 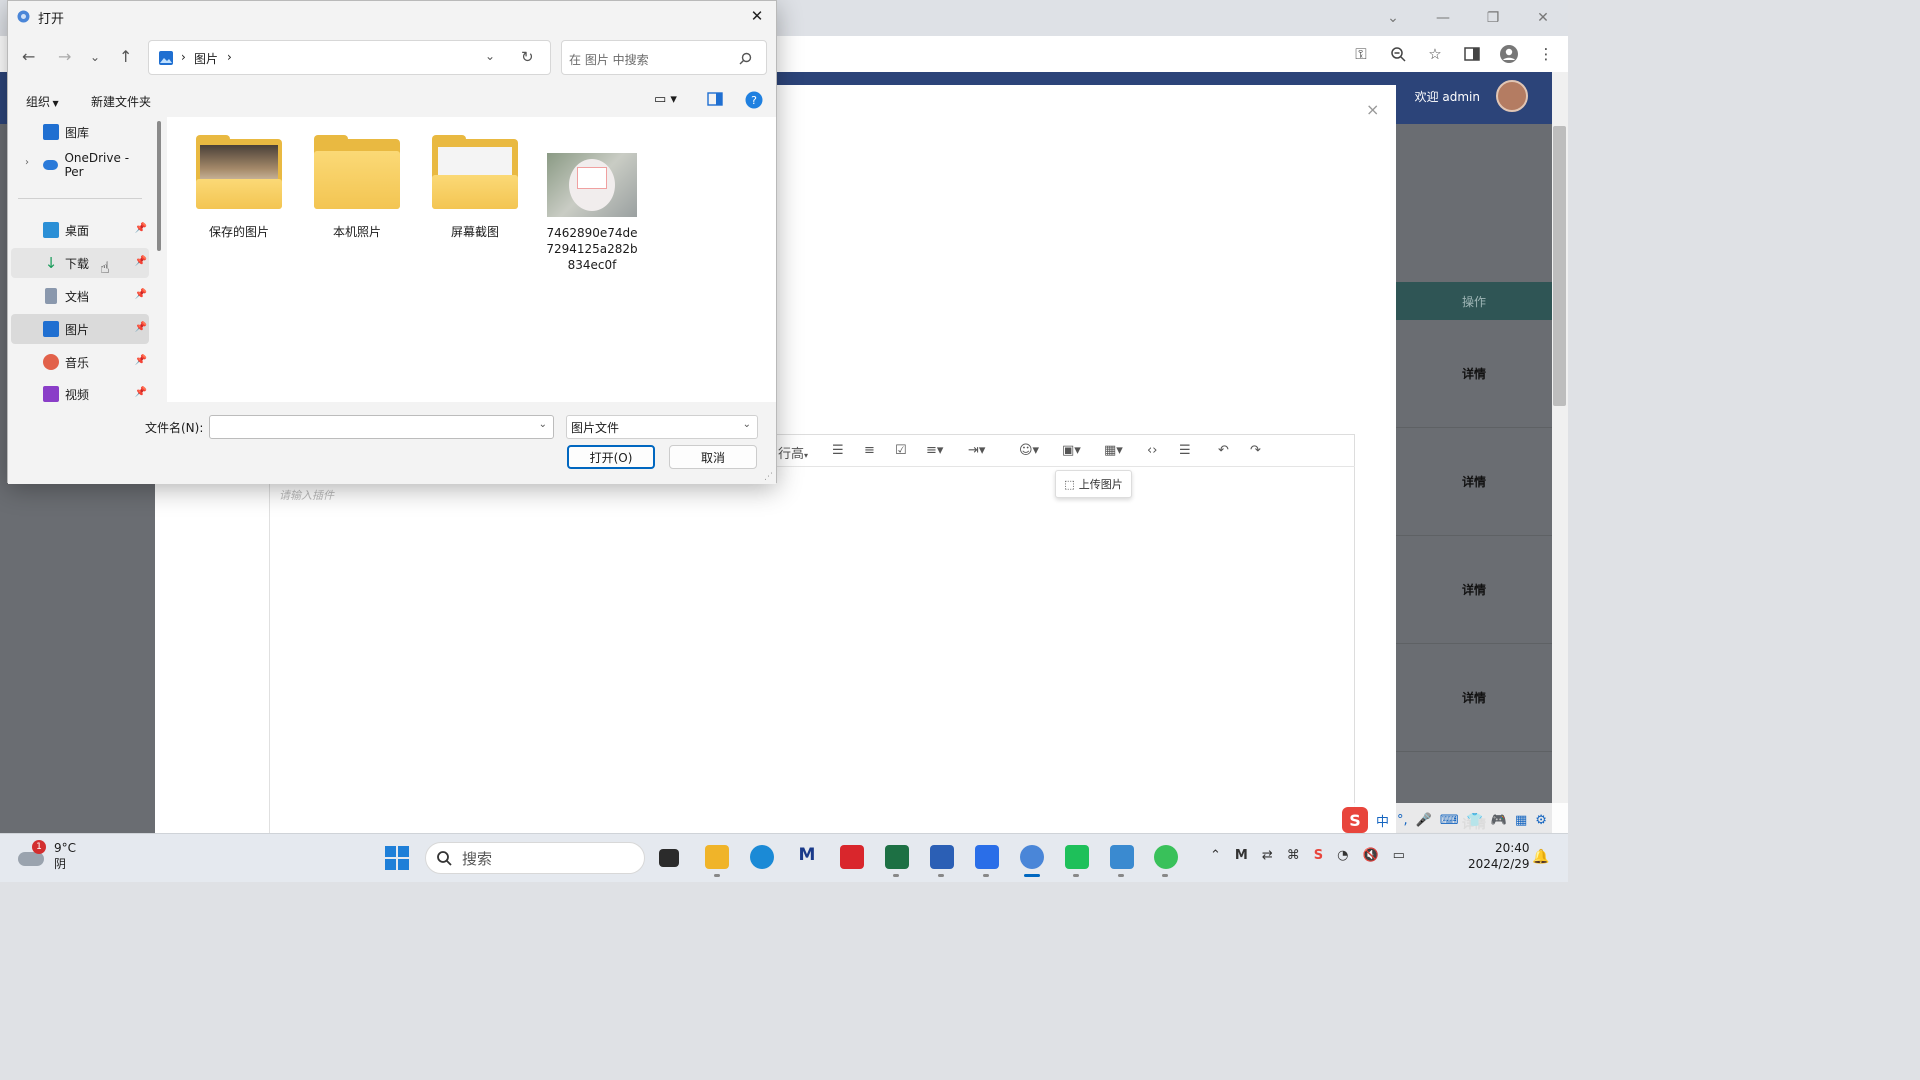 What do you see at coordinates (1318, 855) in the screenshot?
I see `sogou-tray-icon: S` at bounding box center [1318, 855].